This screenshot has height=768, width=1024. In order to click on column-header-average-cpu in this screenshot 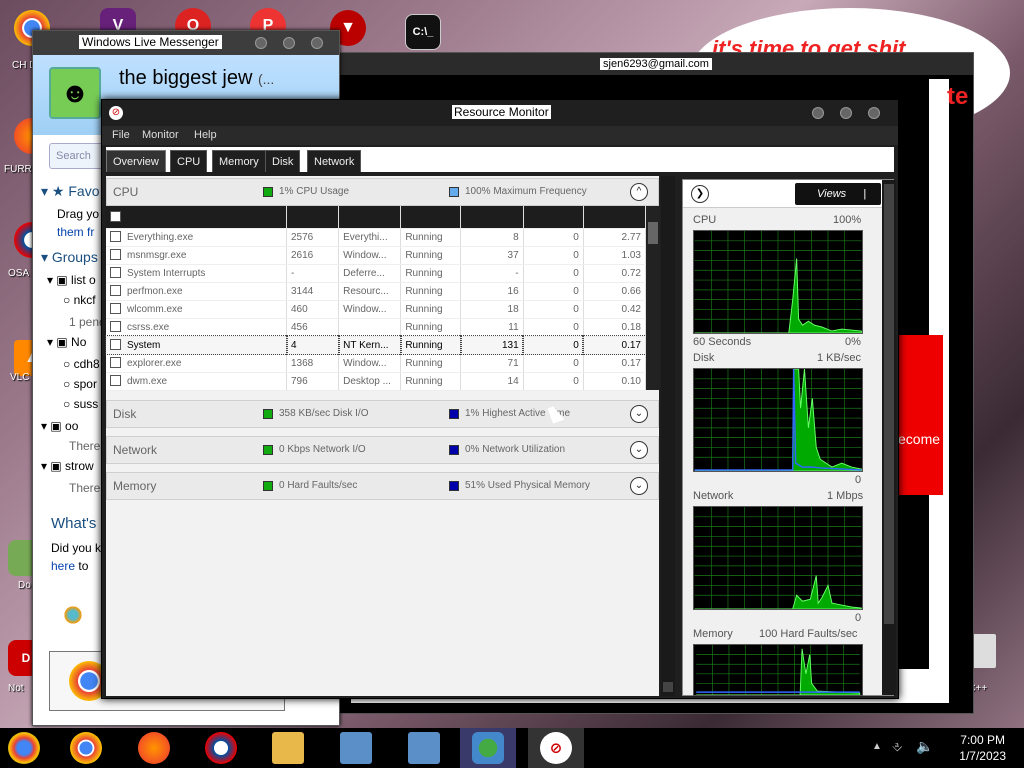, I will do `click(615, 217)`.